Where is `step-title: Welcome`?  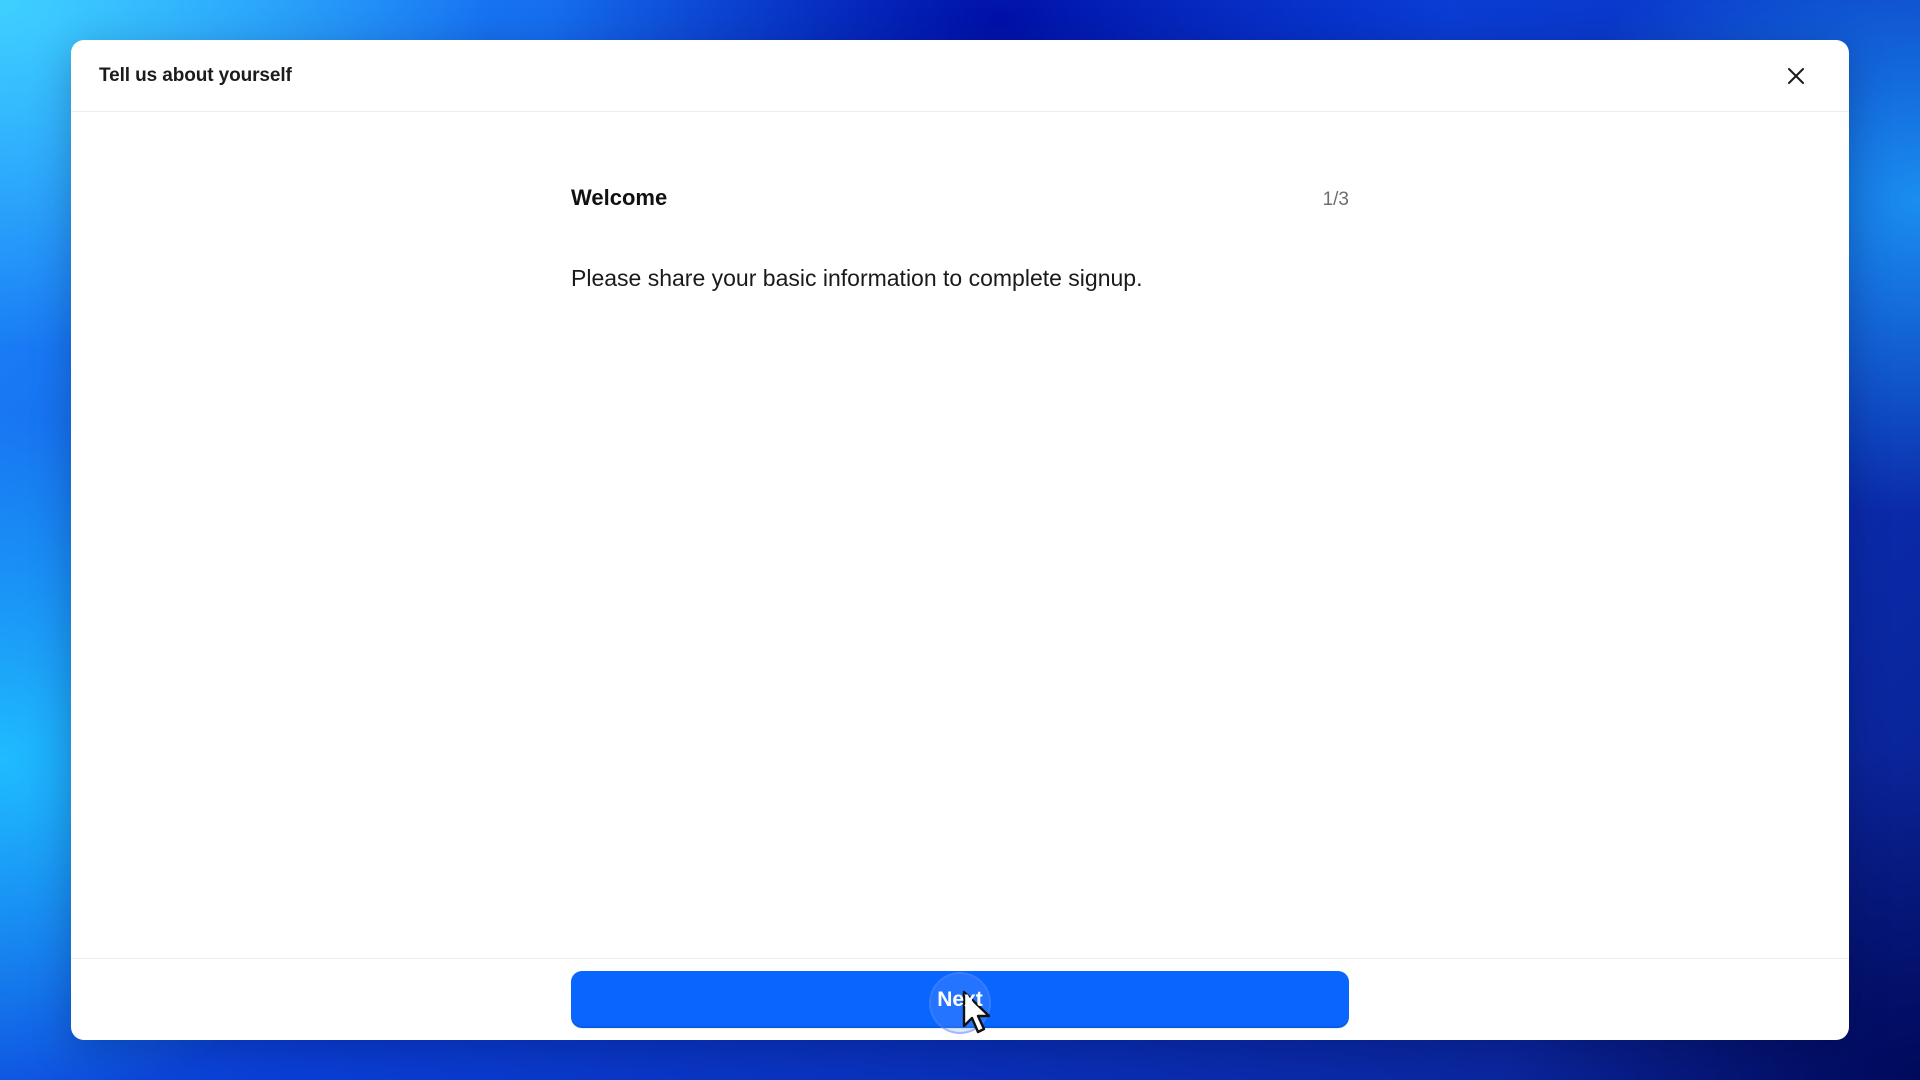 step-title: Welcome is located at coordinates (619, 197).